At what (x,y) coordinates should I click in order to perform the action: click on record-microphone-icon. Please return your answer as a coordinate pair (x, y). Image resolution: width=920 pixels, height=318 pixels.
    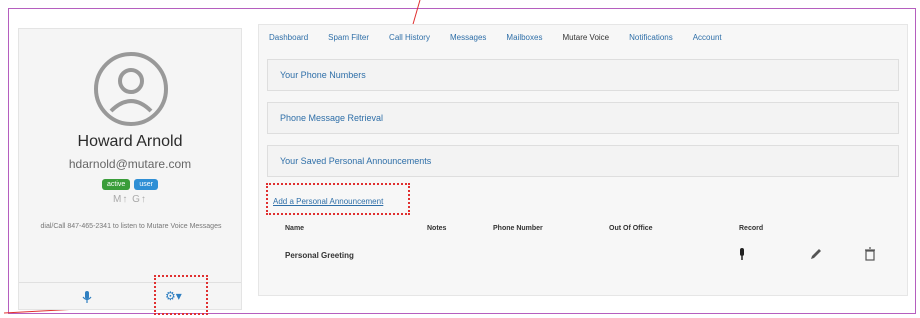
    Looking at the image, I should click on (742, 254).